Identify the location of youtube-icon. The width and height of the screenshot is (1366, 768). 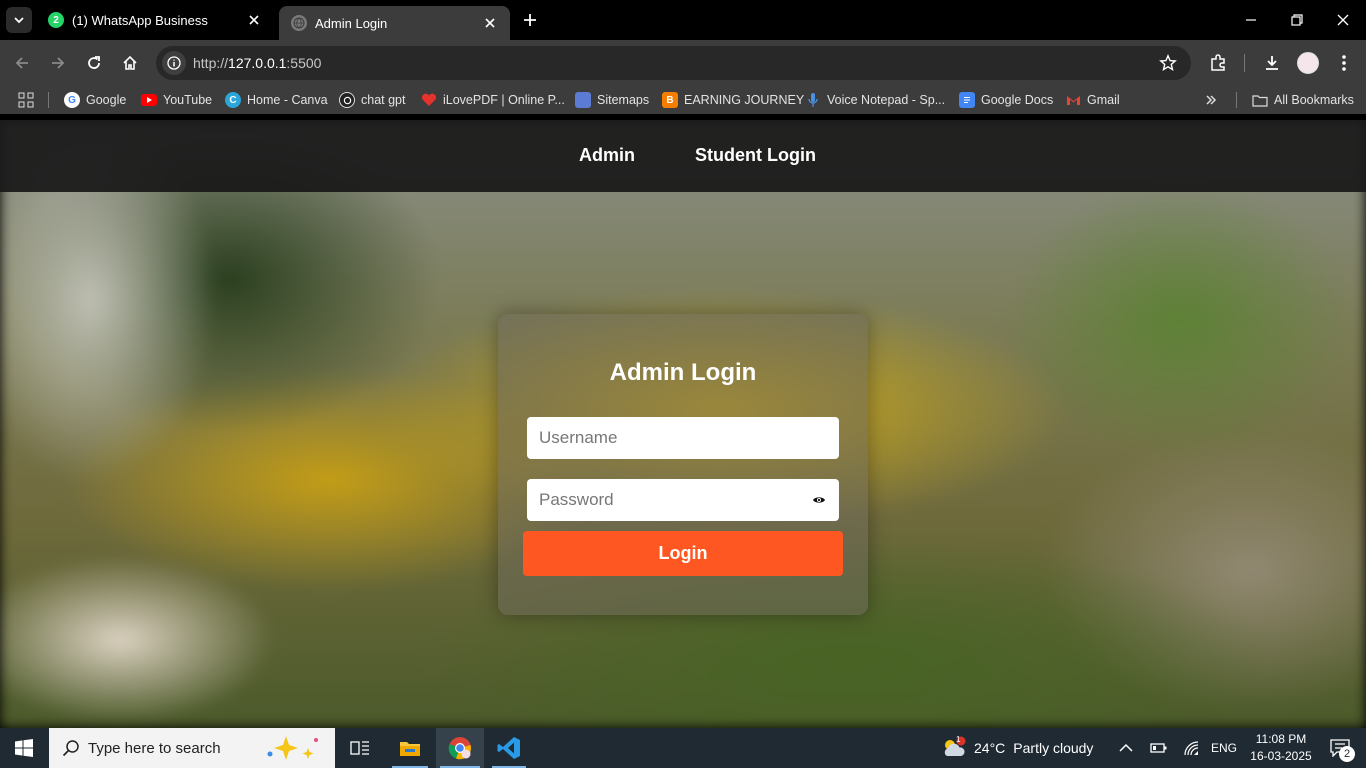
(149, 100).